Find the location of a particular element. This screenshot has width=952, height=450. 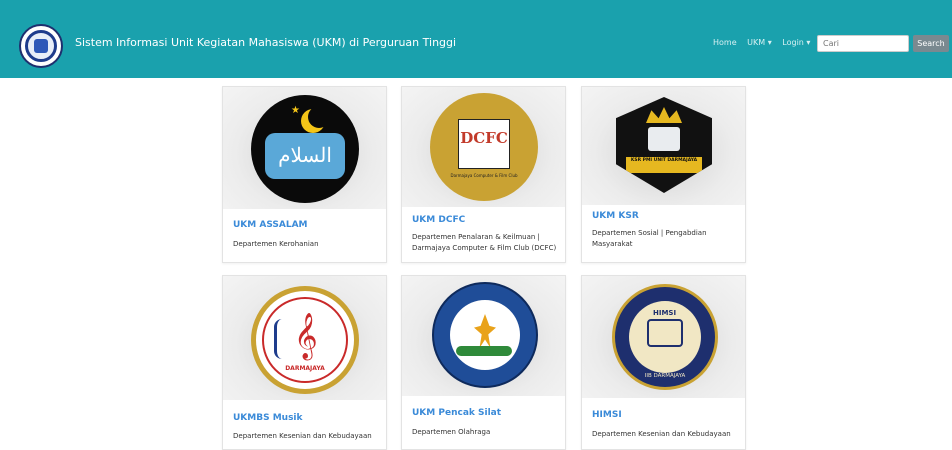

pencak-silat-logo is located at coordinates (485, 335).